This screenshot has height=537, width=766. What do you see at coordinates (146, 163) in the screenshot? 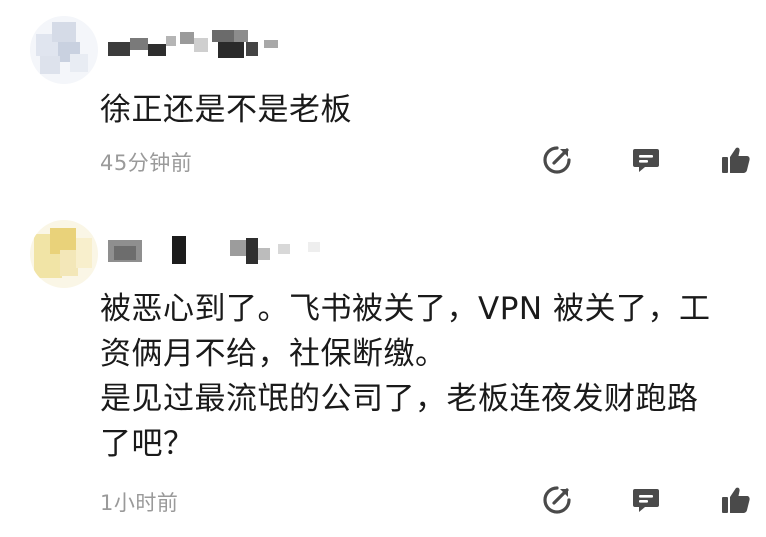
I see `timestamp: 45分钟前` at bounding box center [146, 163].